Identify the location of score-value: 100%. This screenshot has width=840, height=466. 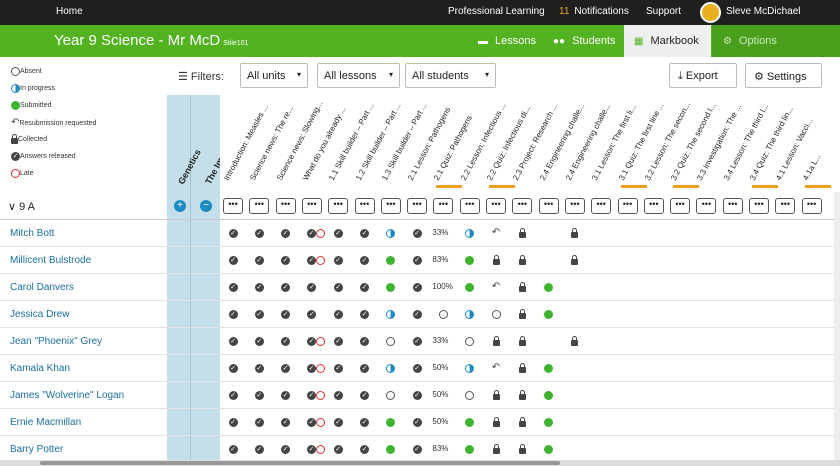
(442, 286).